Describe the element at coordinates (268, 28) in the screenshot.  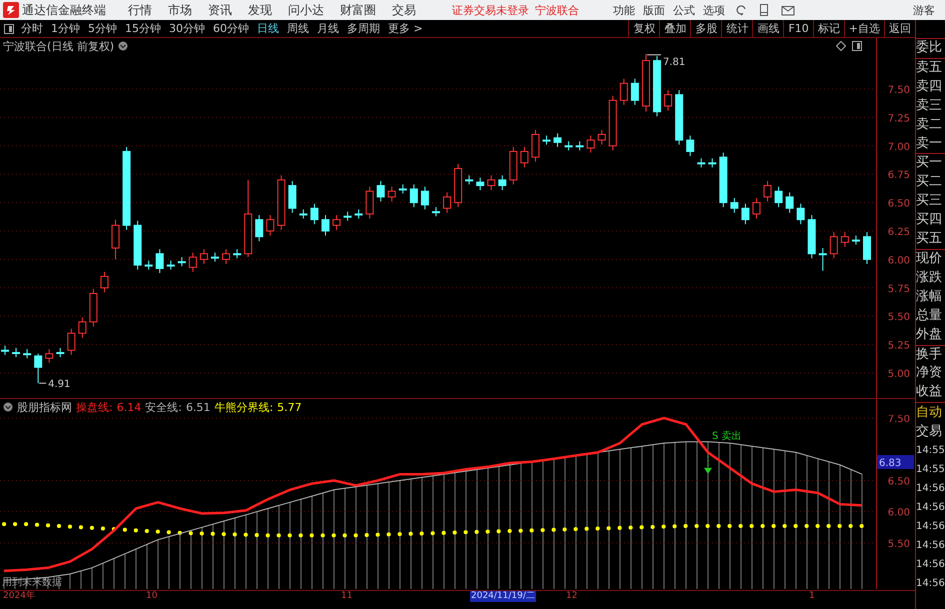
I see `period-tab: 日线` at that location.